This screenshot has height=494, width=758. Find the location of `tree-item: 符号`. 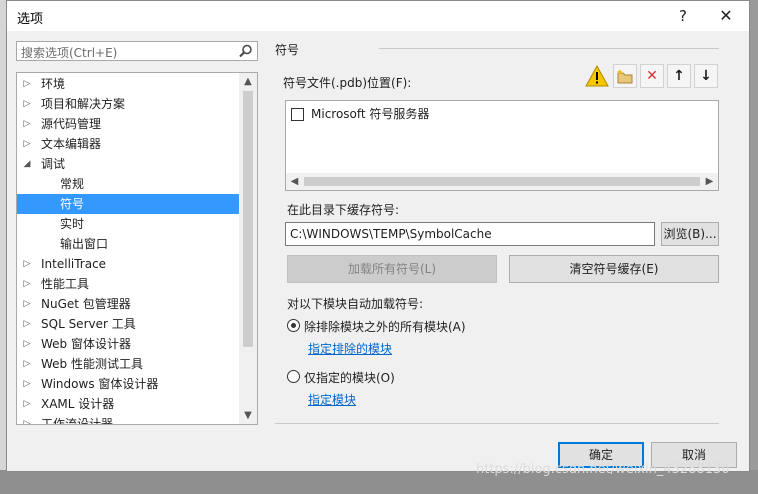

tree-item: 符号 is located at coordinates (128, 204).